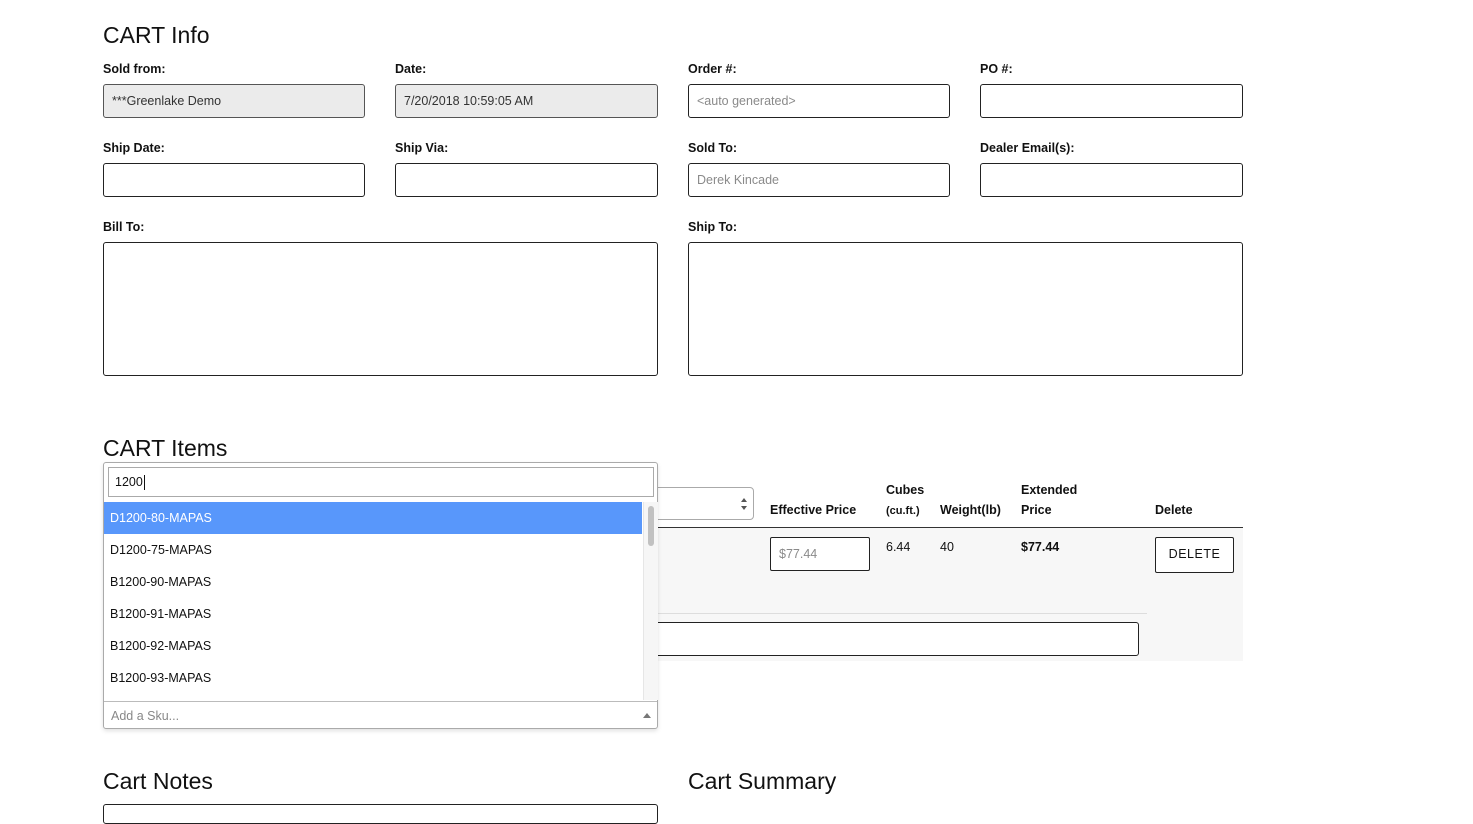 The height and width of the screenshot is (824, 1473). I want to click on sku-search-input: 1200, so click(381, 482).